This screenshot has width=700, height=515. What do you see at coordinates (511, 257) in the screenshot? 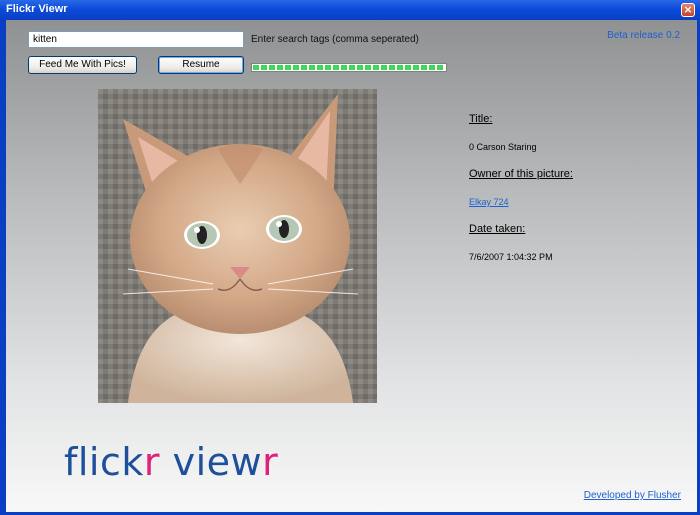
I see `date-value: 7/6/2007 1:04:32 PM` at bounding box center [511, 257].